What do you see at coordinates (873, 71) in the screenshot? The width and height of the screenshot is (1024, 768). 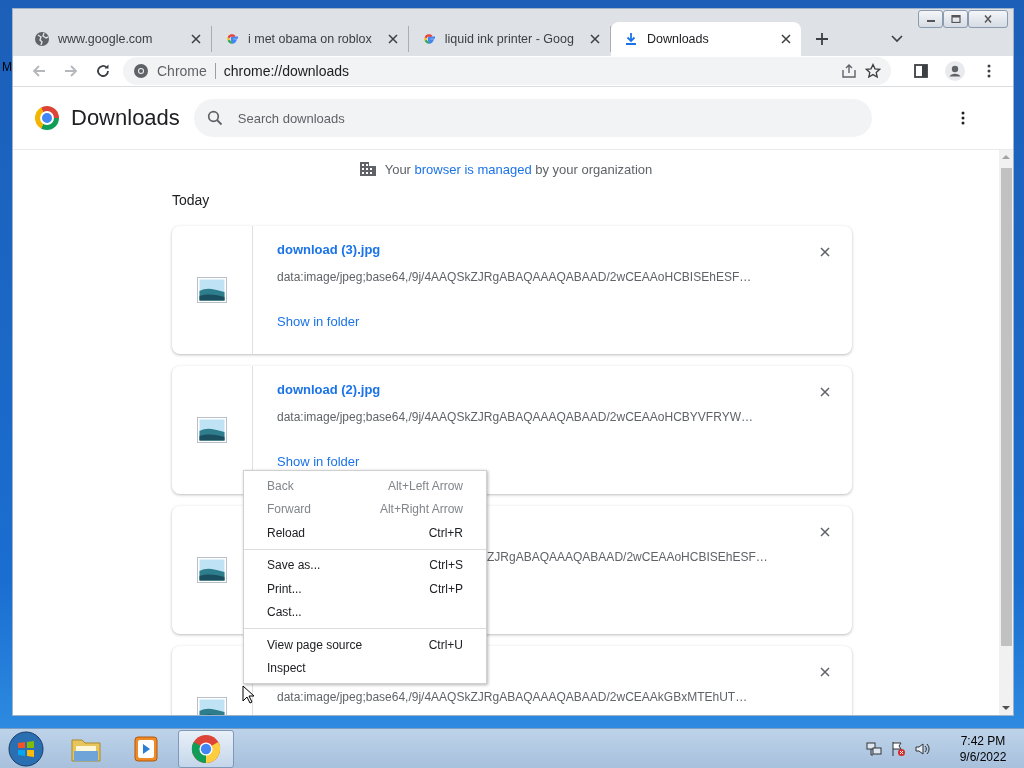 I see `star-icon` at bounding box center [873, 71].